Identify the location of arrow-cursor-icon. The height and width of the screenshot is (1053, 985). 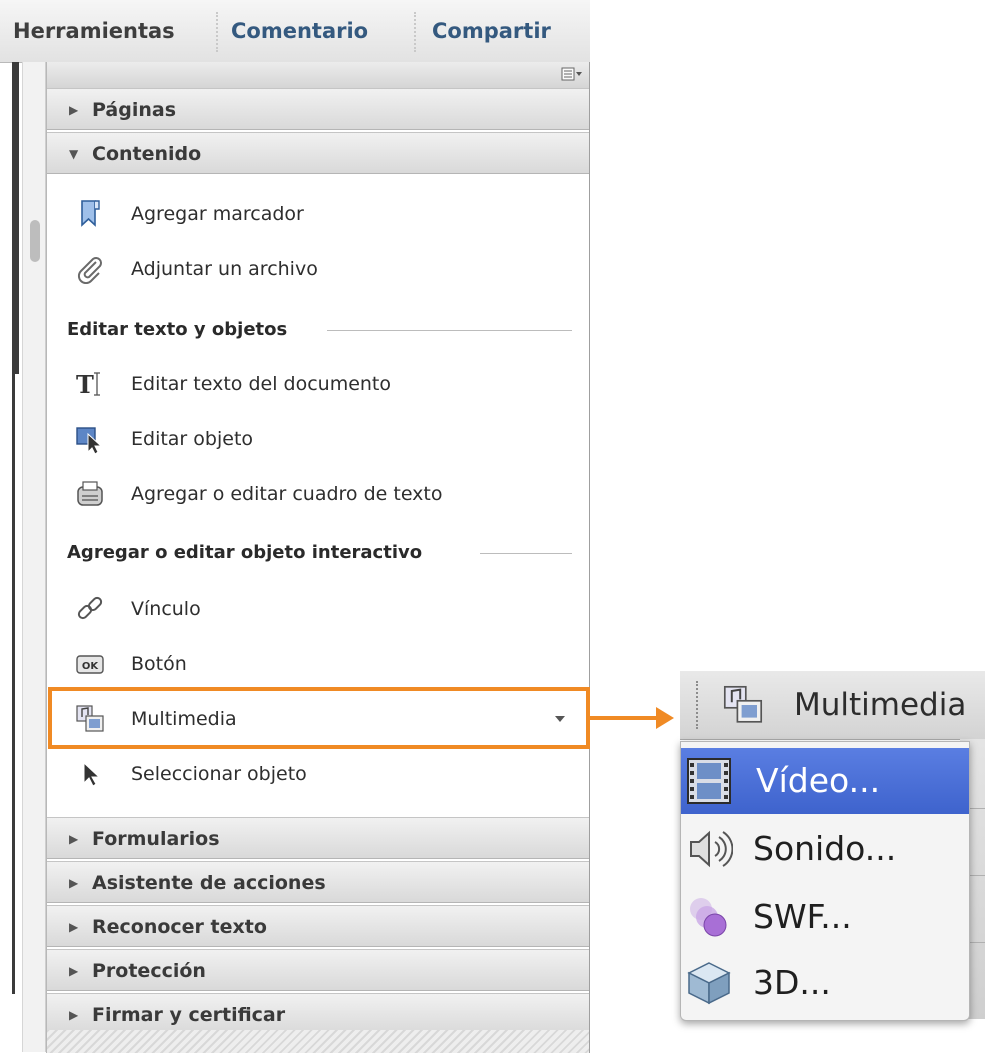
(92, 774).